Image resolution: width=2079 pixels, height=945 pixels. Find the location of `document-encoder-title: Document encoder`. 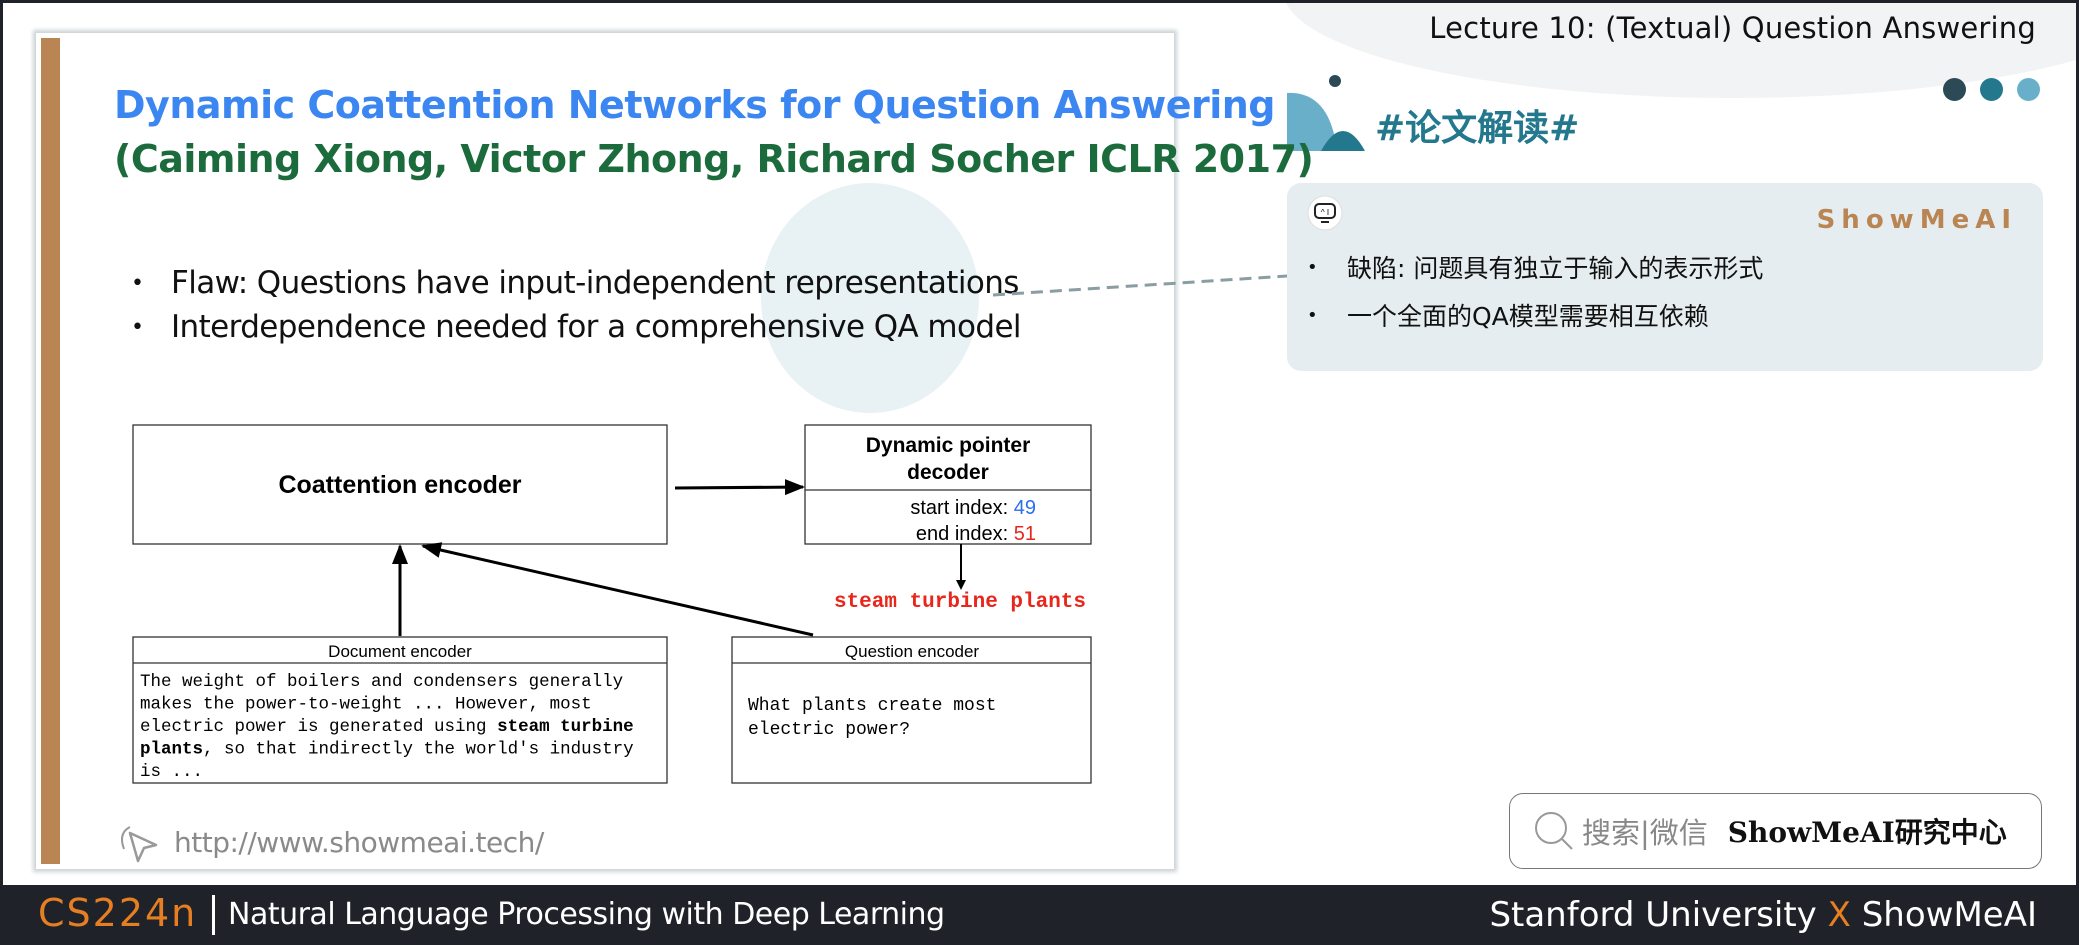

document-encoder-title: Document encoder is located at coordinates (400, 651).